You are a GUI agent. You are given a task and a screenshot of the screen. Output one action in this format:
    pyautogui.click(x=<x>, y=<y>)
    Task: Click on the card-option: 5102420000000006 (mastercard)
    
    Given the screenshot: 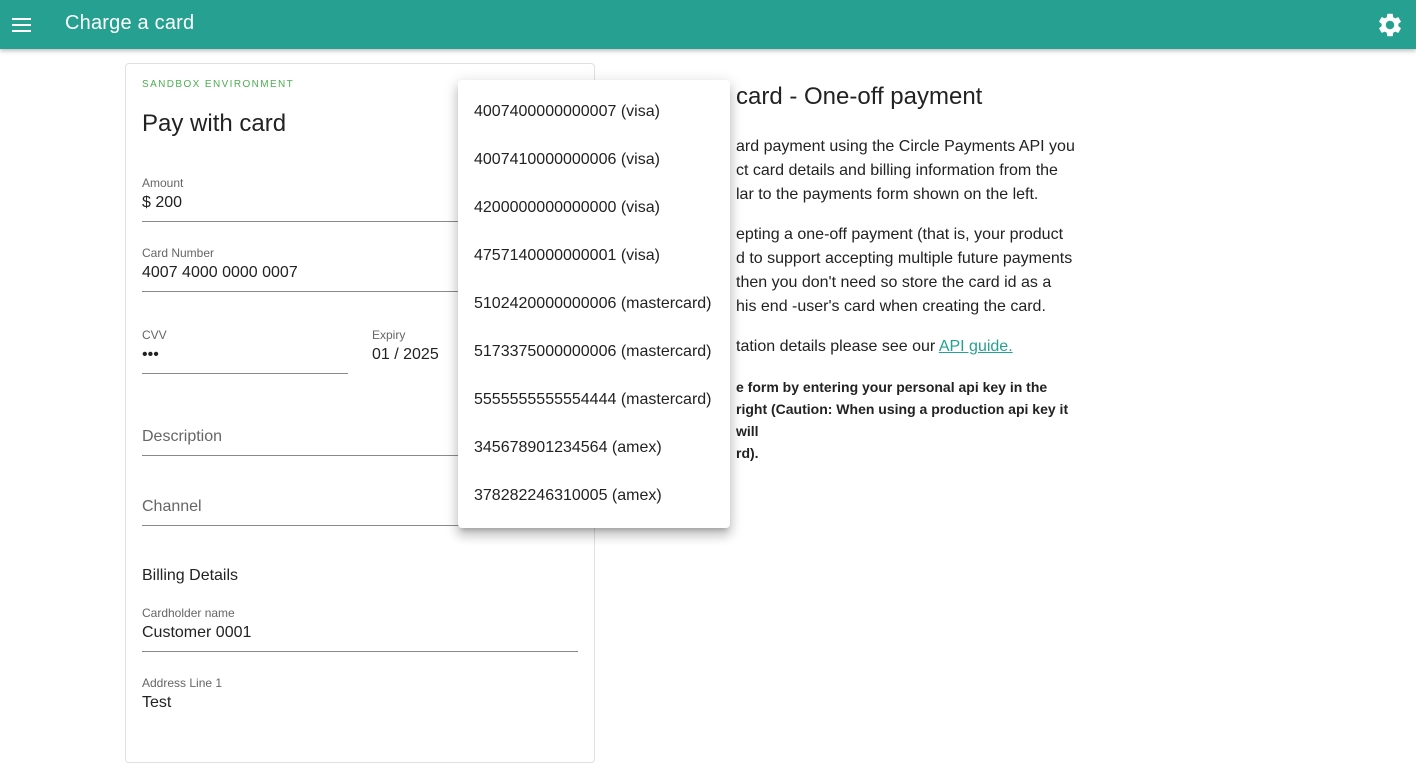 What is the action you would take?
    pyautogui.click(x=594, y=304)
    